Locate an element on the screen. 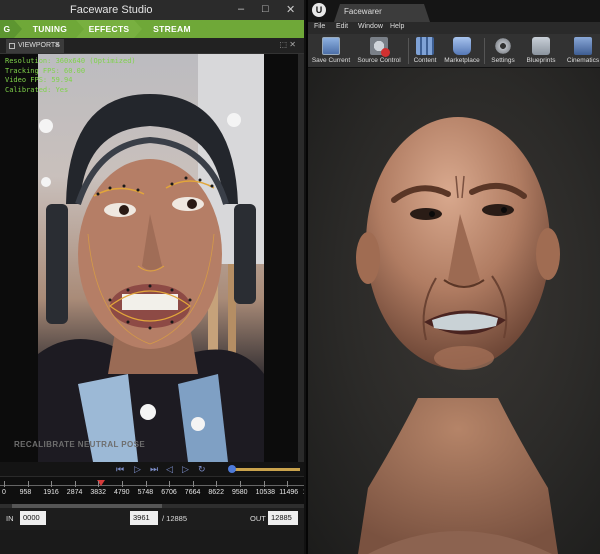 The image size is (600, 554). menu-edit: Edit is located at coordinates (342, 26).